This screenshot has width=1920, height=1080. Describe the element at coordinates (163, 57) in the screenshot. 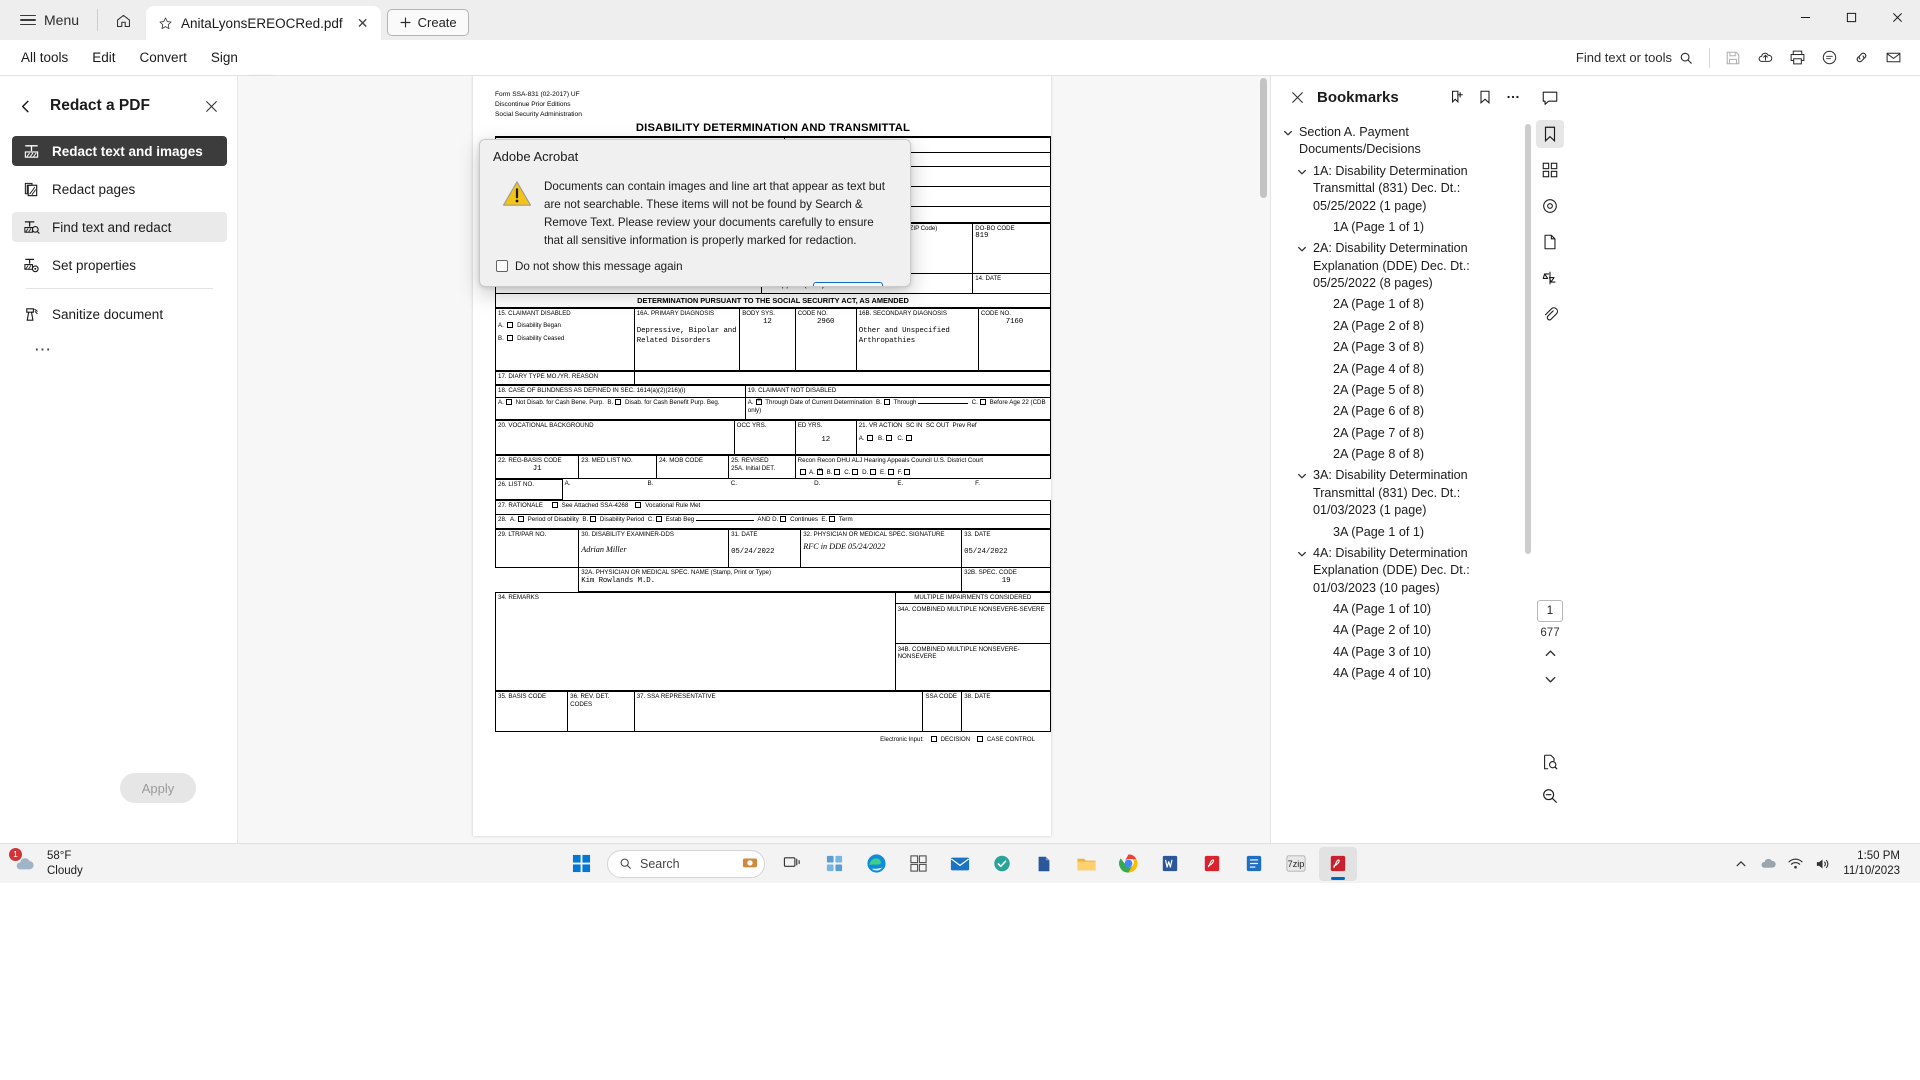

I see `cmd-convert: Convert` at that location.